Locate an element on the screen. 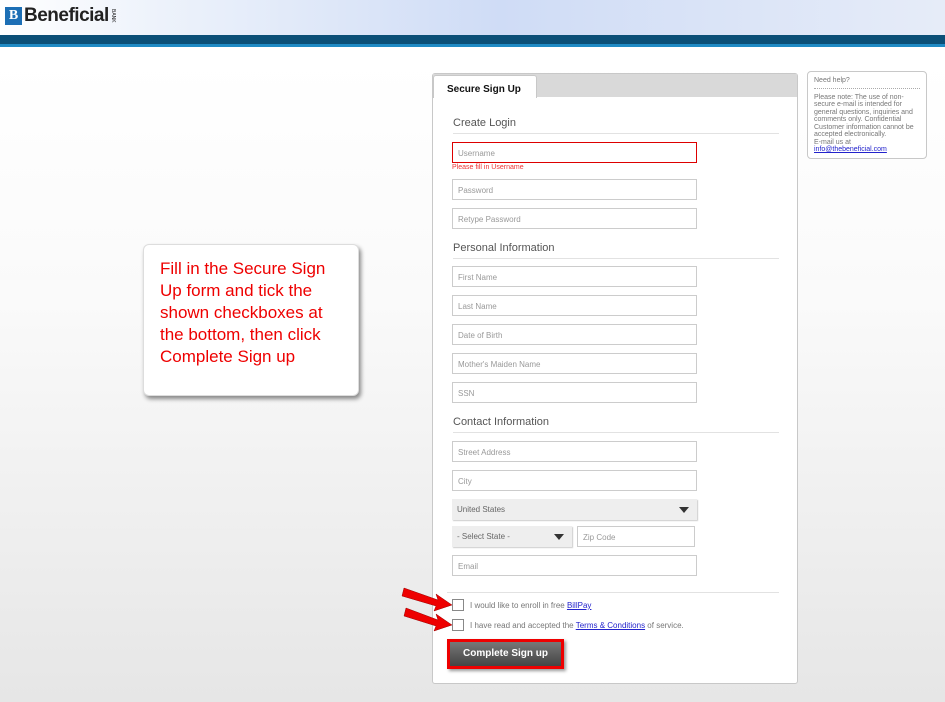 The width and height of the screenshot is (945, 702). terms-text: I have read and accepted the is located at coordinates (523, 625).